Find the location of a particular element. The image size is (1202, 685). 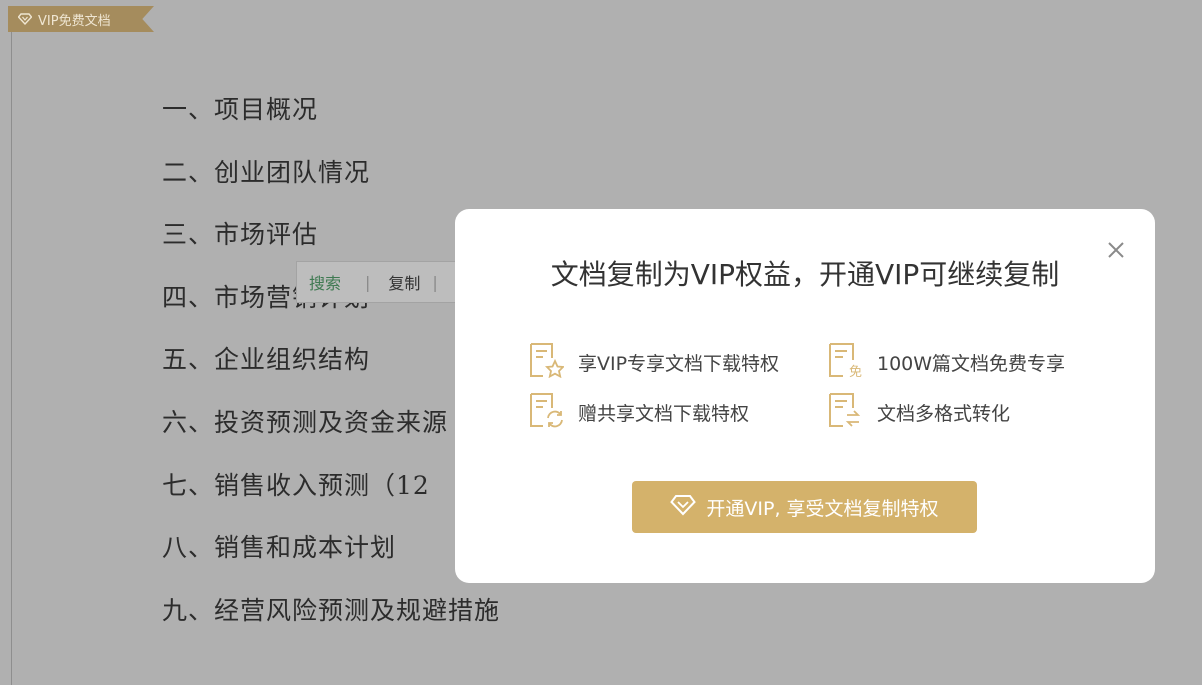

benefit-item: 文档多格式转化 is located at coordinates (918, 412).